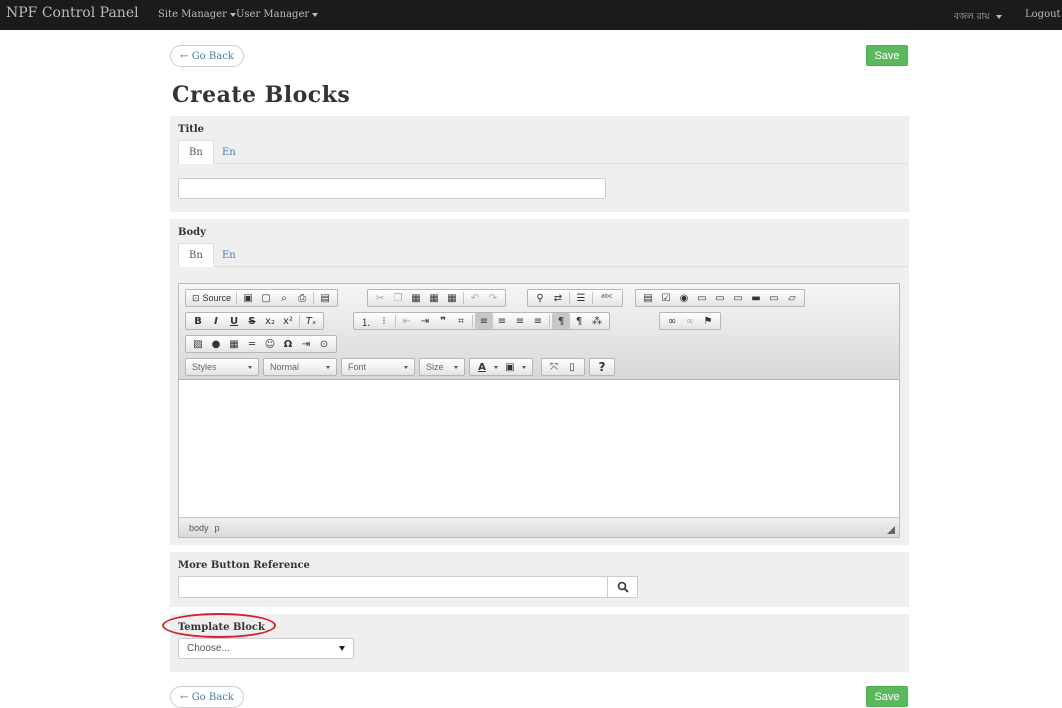 Image resolution: width=1062 pixels, height=708 pixels. What do you see at coordinates (384, 321) in the screenshot?
I see `bulleted-list-icon: ⁝` at bounding box center [384, 321].